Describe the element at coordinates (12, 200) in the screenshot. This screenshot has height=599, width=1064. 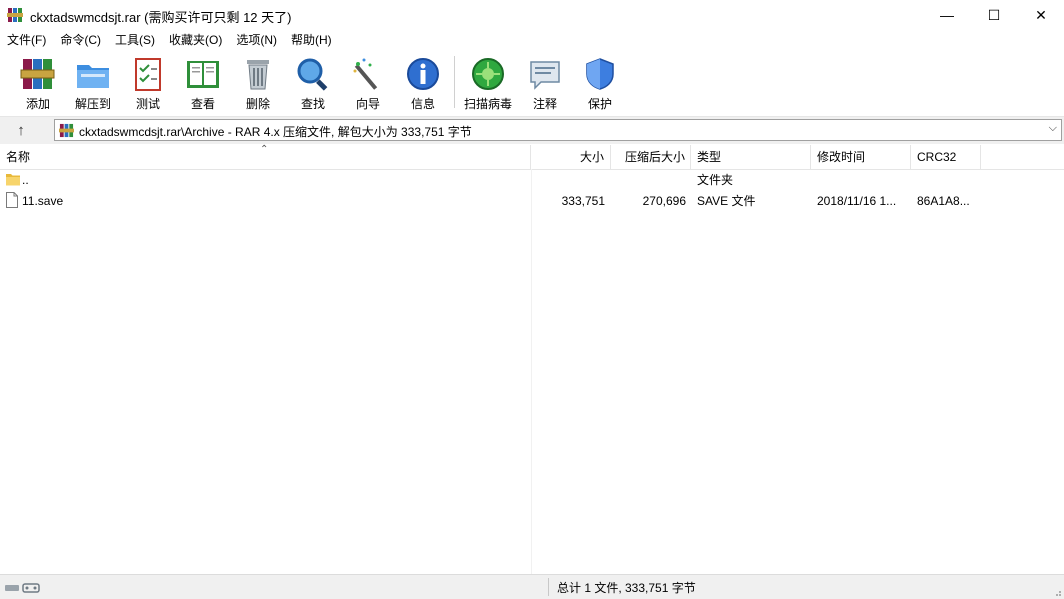
I see `file-icon` at that location.